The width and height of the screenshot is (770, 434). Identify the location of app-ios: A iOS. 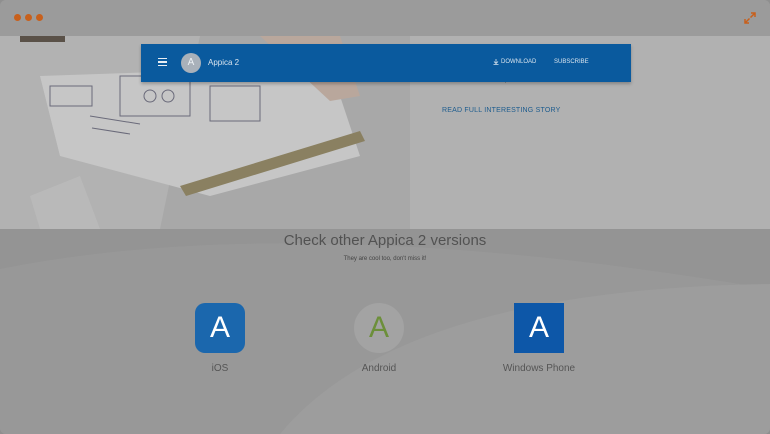
(220, 338).